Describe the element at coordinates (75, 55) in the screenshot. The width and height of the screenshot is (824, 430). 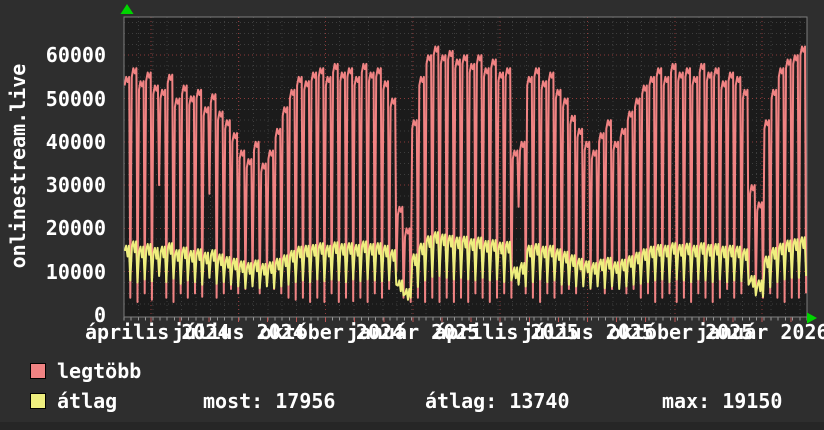
I see `y-tick-label: 60000` at that location.